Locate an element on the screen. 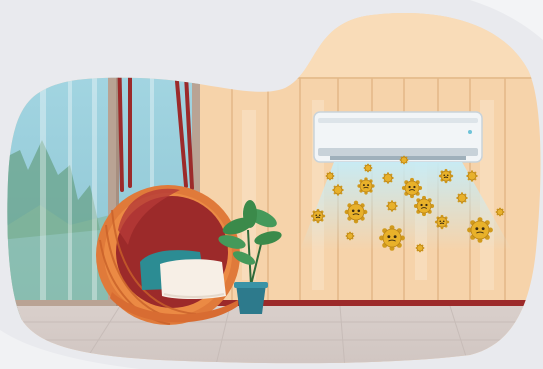 Image resolution: width=543 pixels, height=369 pixels. upper-wall is located at coordinates (370, 45).